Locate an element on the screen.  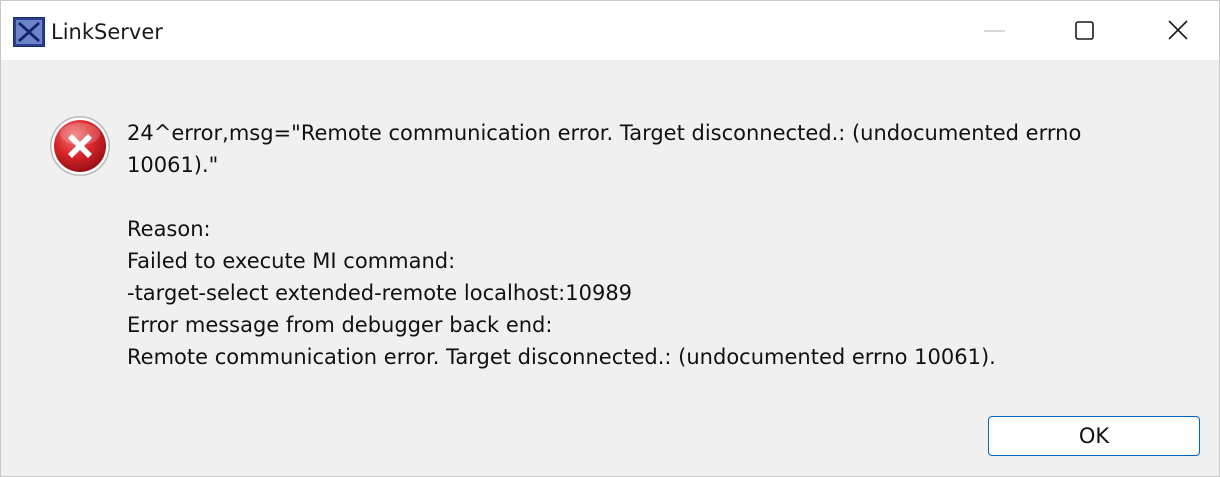
message-line: Reason: is located at coordinates (169, 229).